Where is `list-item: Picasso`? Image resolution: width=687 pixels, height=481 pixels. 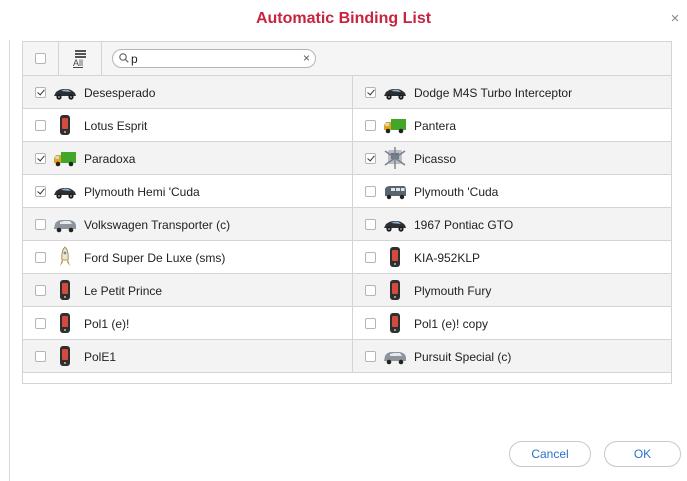 list-item: Picasso is located at coordinates (512, 158).